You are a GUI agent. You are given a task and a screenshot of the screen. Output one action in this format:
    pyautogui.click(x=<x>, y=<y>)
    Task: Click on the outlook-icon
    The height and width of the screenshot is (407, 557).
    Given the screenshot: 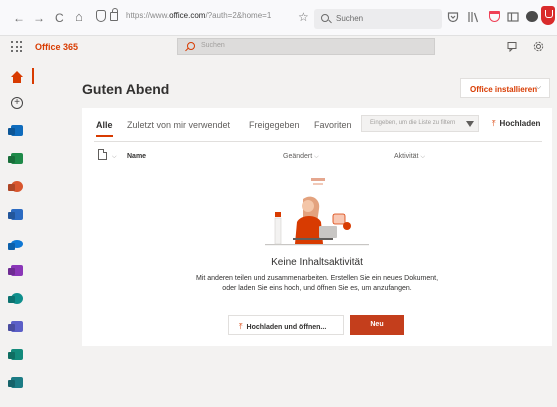 What is the action you would take?
    pyautogui.click(x=17, y=130)
    